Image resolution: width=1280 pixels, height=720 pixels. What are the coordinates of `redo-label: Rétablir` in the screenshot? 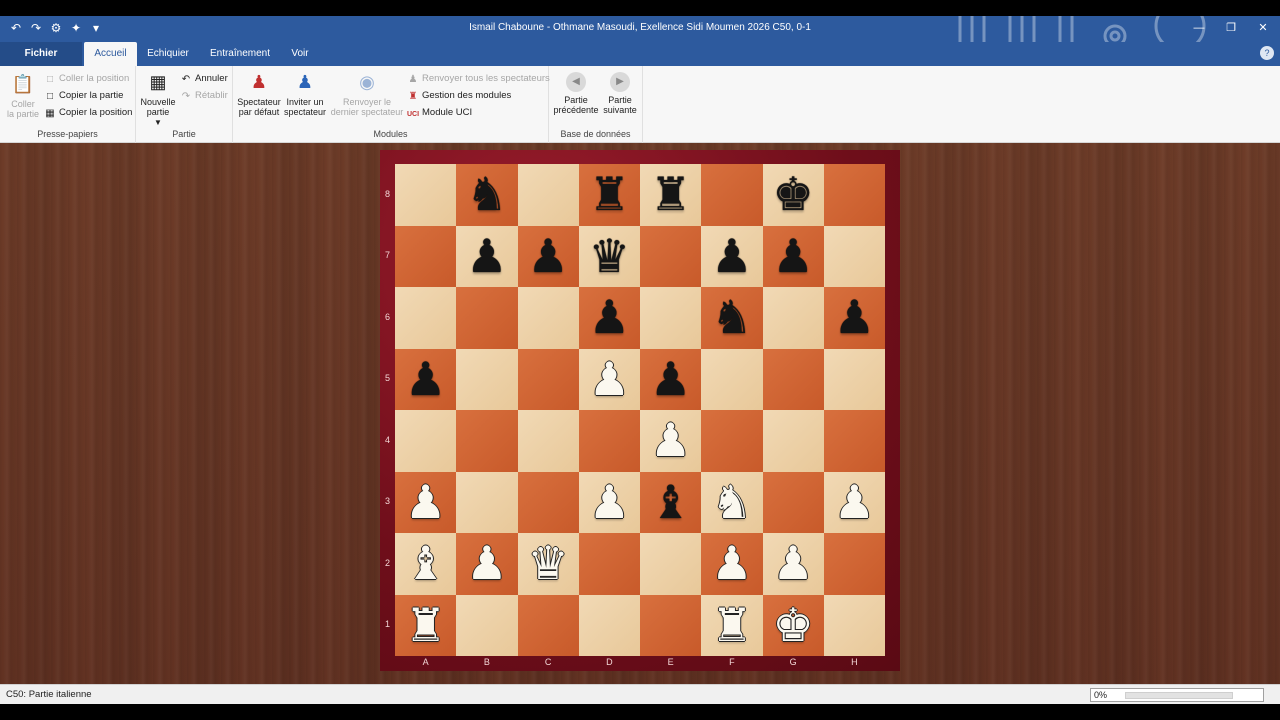 It's located at (211, 95).